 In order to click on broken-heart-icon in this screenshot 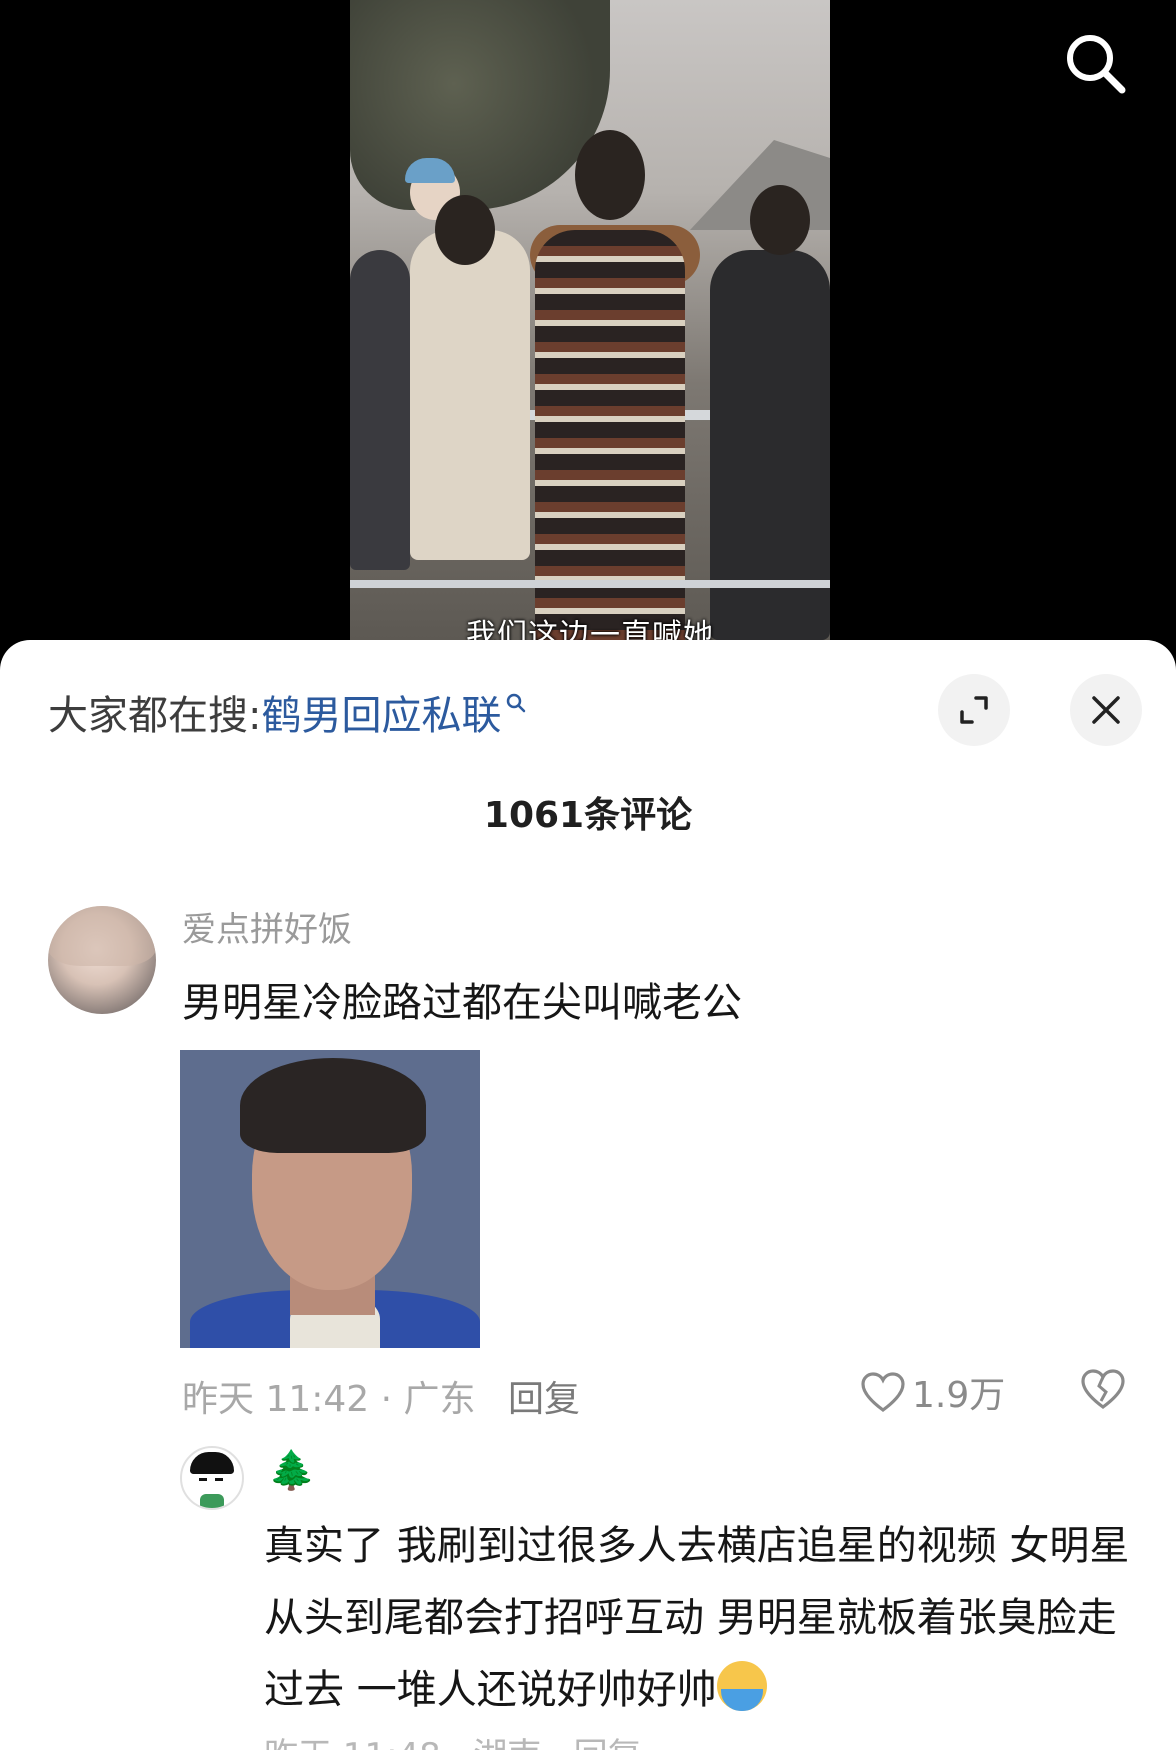, I will do `click(1103, 1389)`.